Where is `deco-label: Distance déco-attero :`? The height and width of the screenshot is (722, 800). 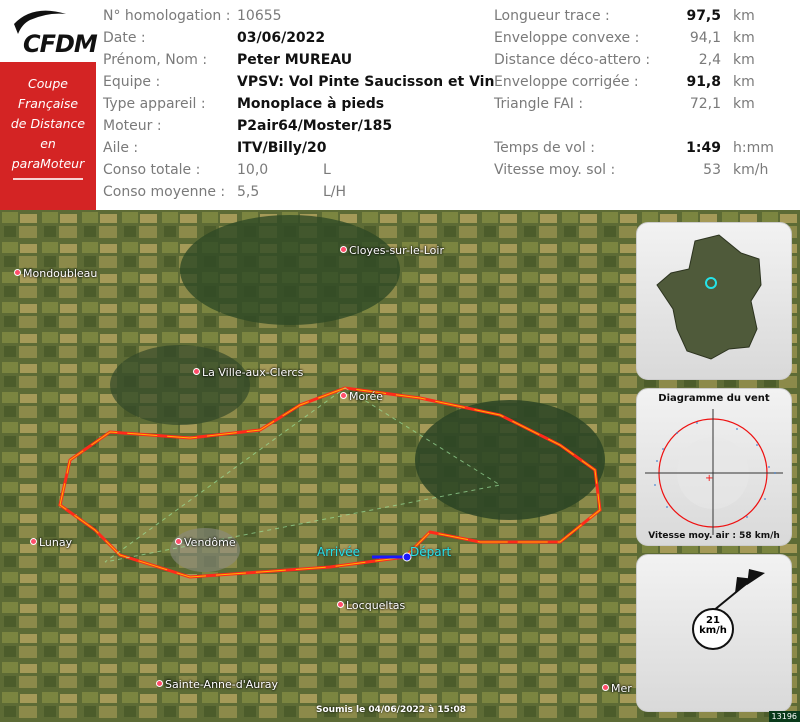 deco-label: Distance déco-attero : is located at coordinates (572, 60).